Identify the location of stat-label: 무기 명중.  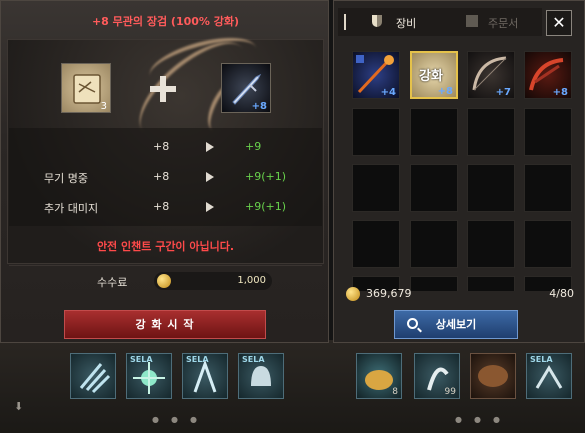
(66, 178).